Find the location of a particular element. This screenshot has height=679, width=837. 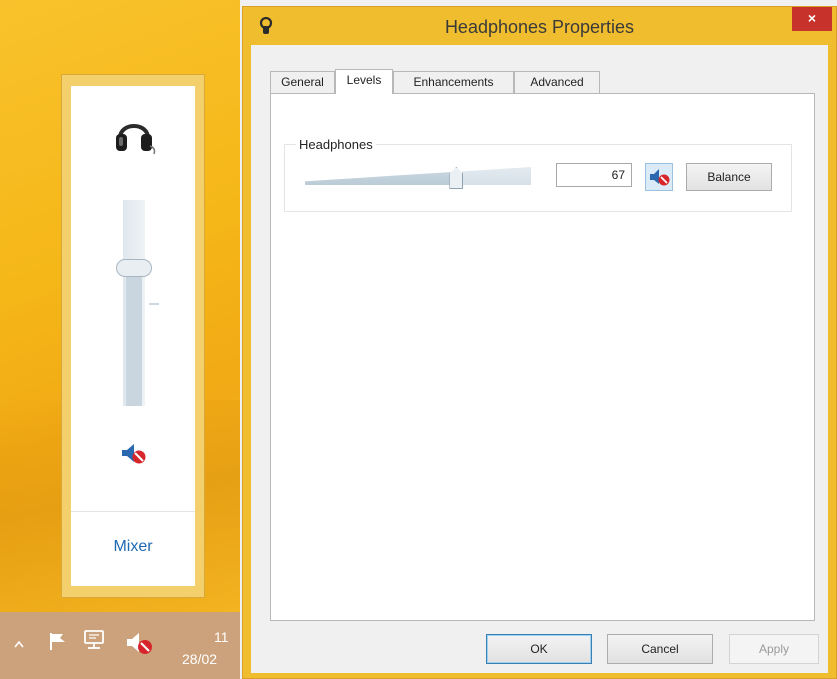

taskbar-clock: 11 28/02 is located at coordinates (205, 648).